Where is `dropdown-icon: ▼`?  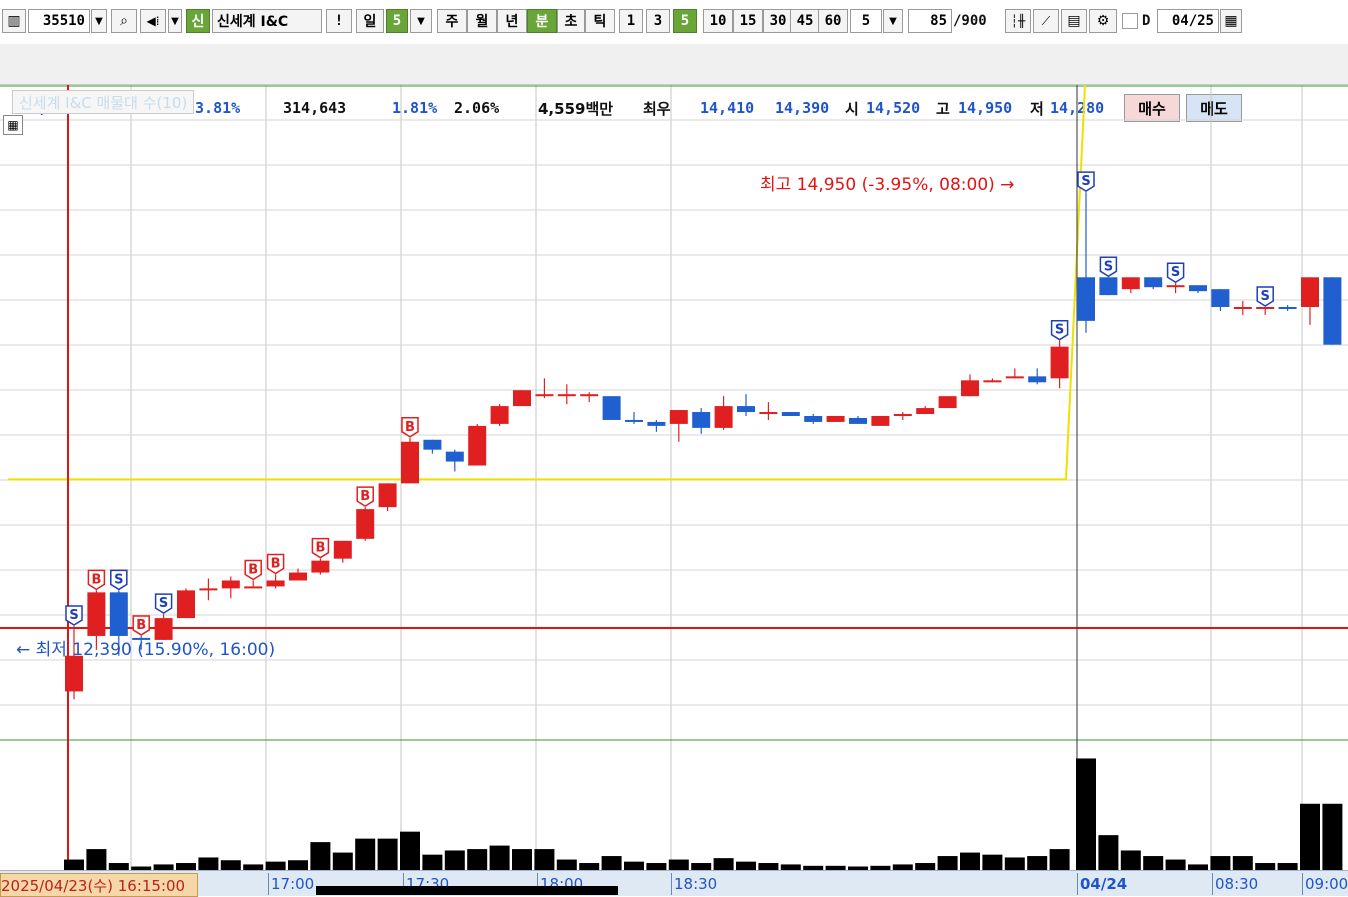
dropdown-icon: ▼ is located at coordinates (175, 21).